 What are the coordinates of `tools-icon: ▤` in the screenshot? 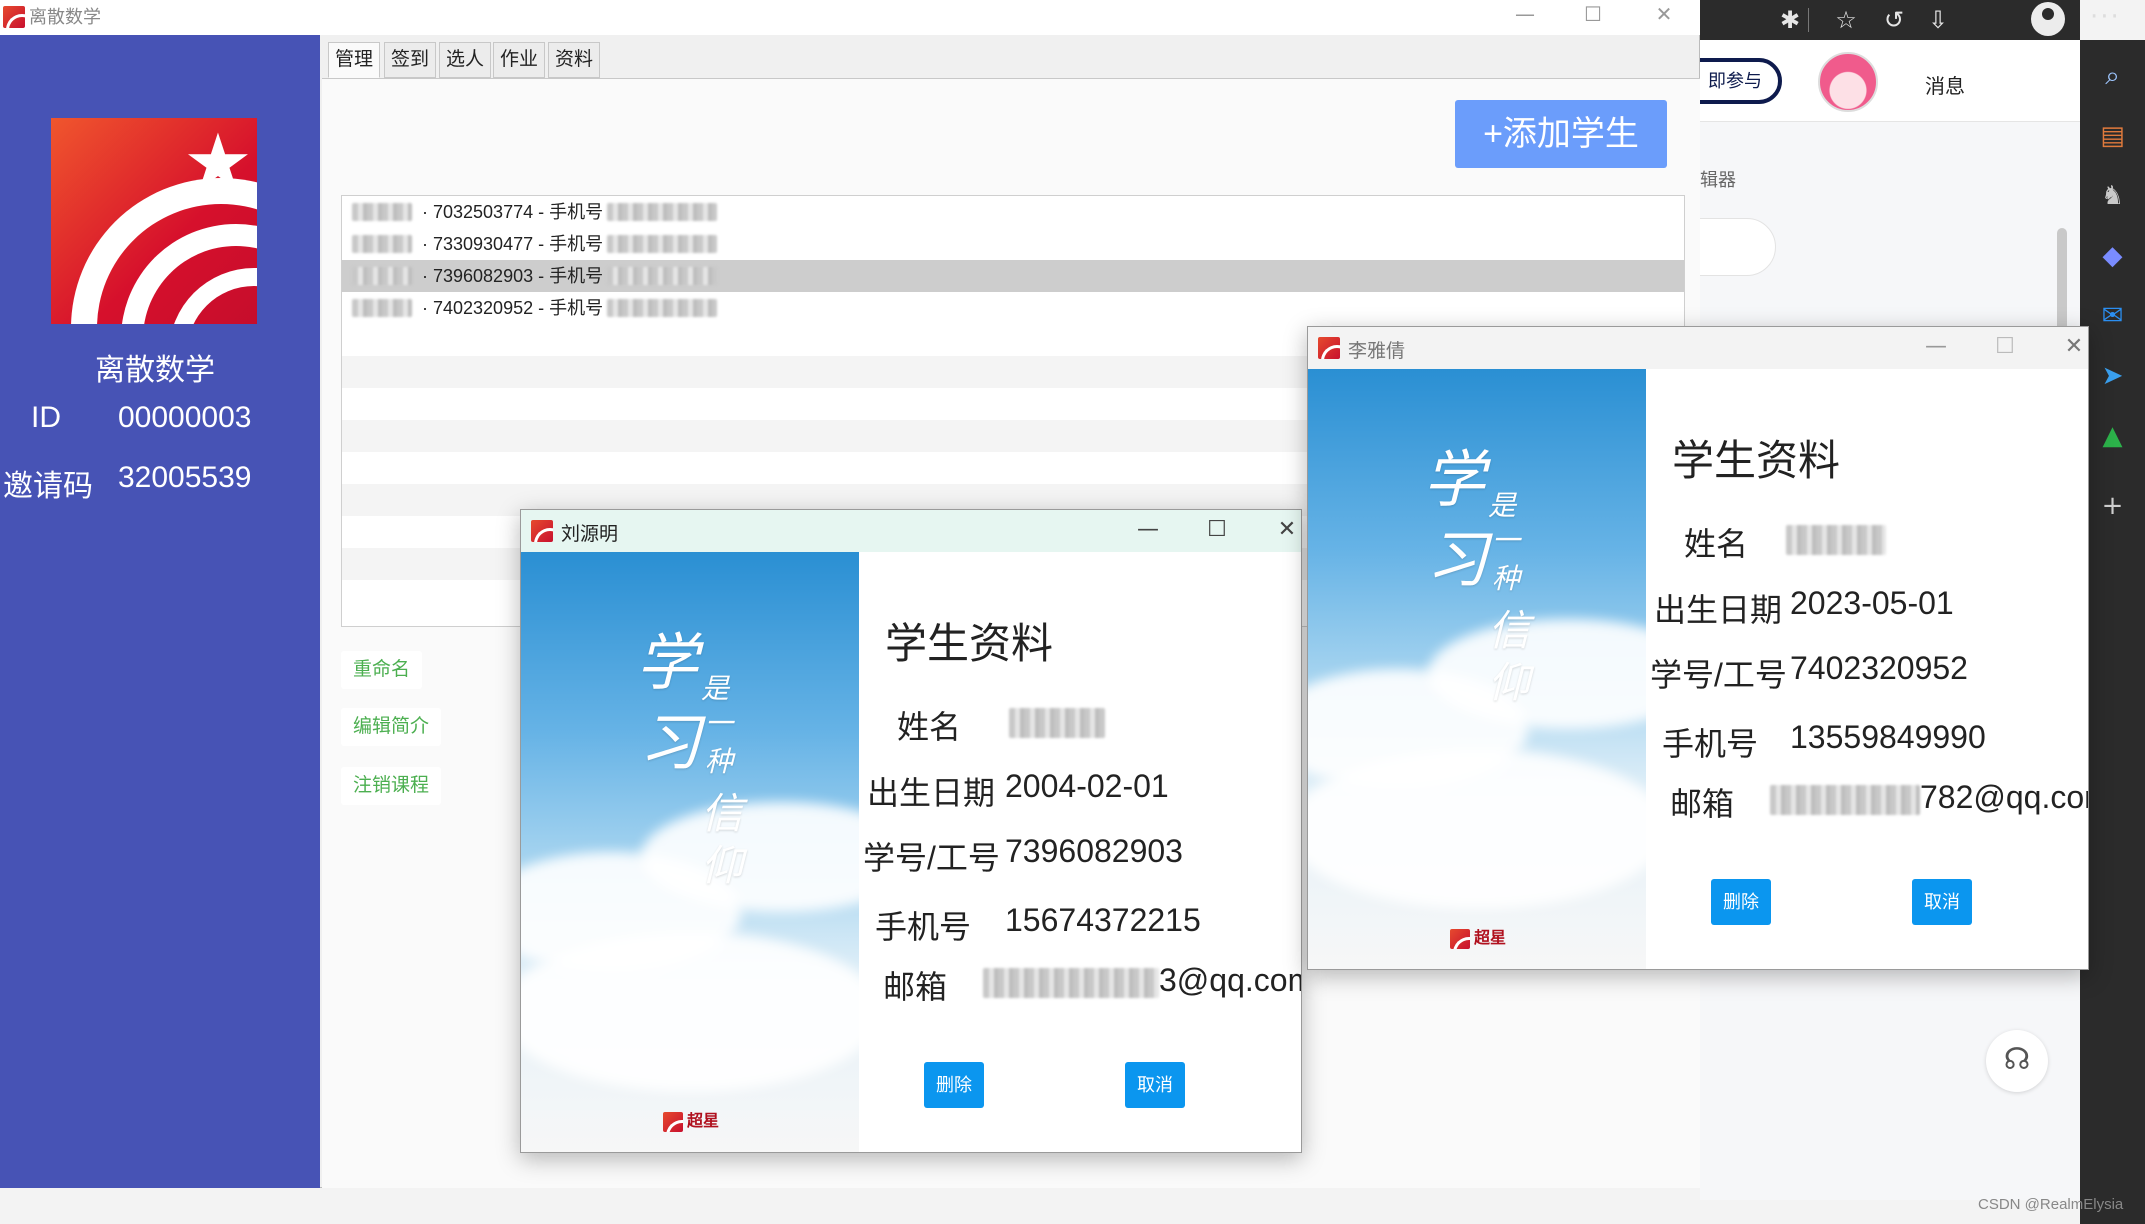 It's located at (2112, 136).